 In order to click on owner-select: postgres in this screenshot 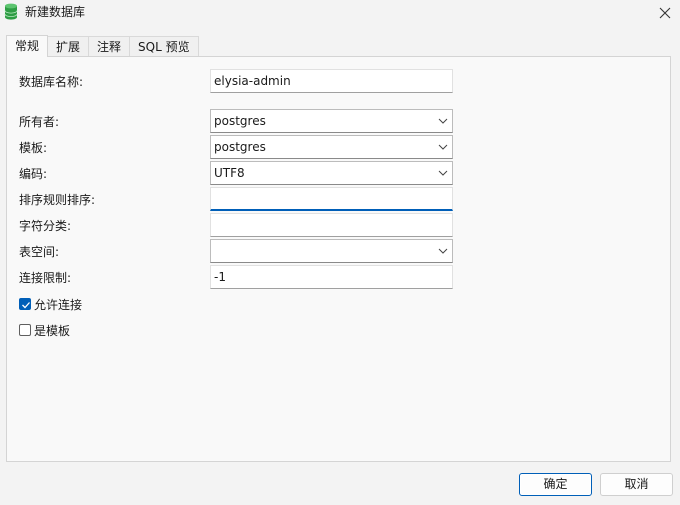, I will do `click(331, 121)`.